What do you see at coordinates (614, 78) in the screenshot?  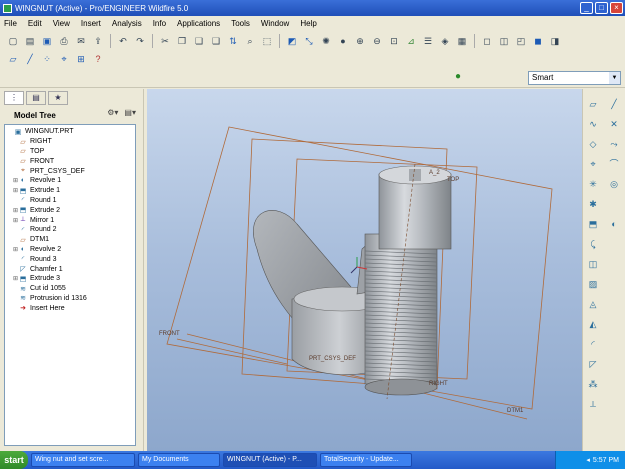 I see `chevron-down-icon: ▼` at bounding box center [614, 78].